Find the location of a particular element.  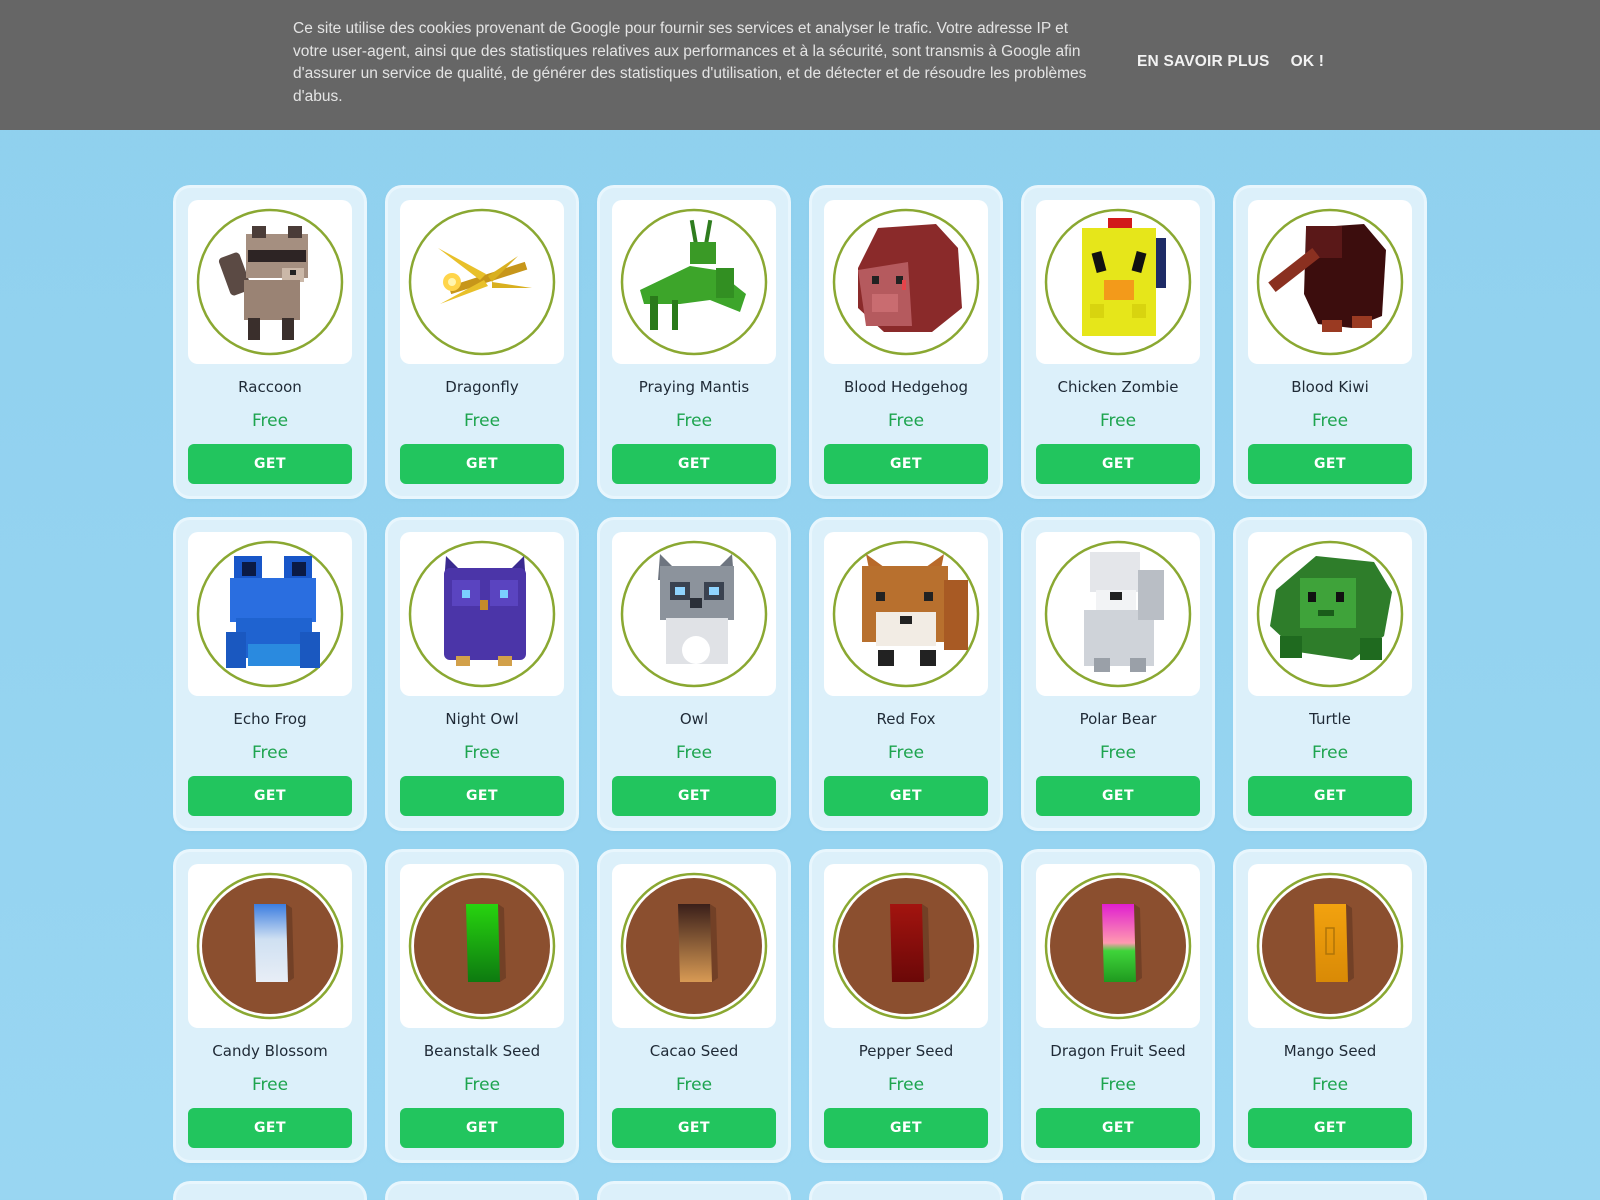

turtle-icon is located at coordinates (1330, 614).